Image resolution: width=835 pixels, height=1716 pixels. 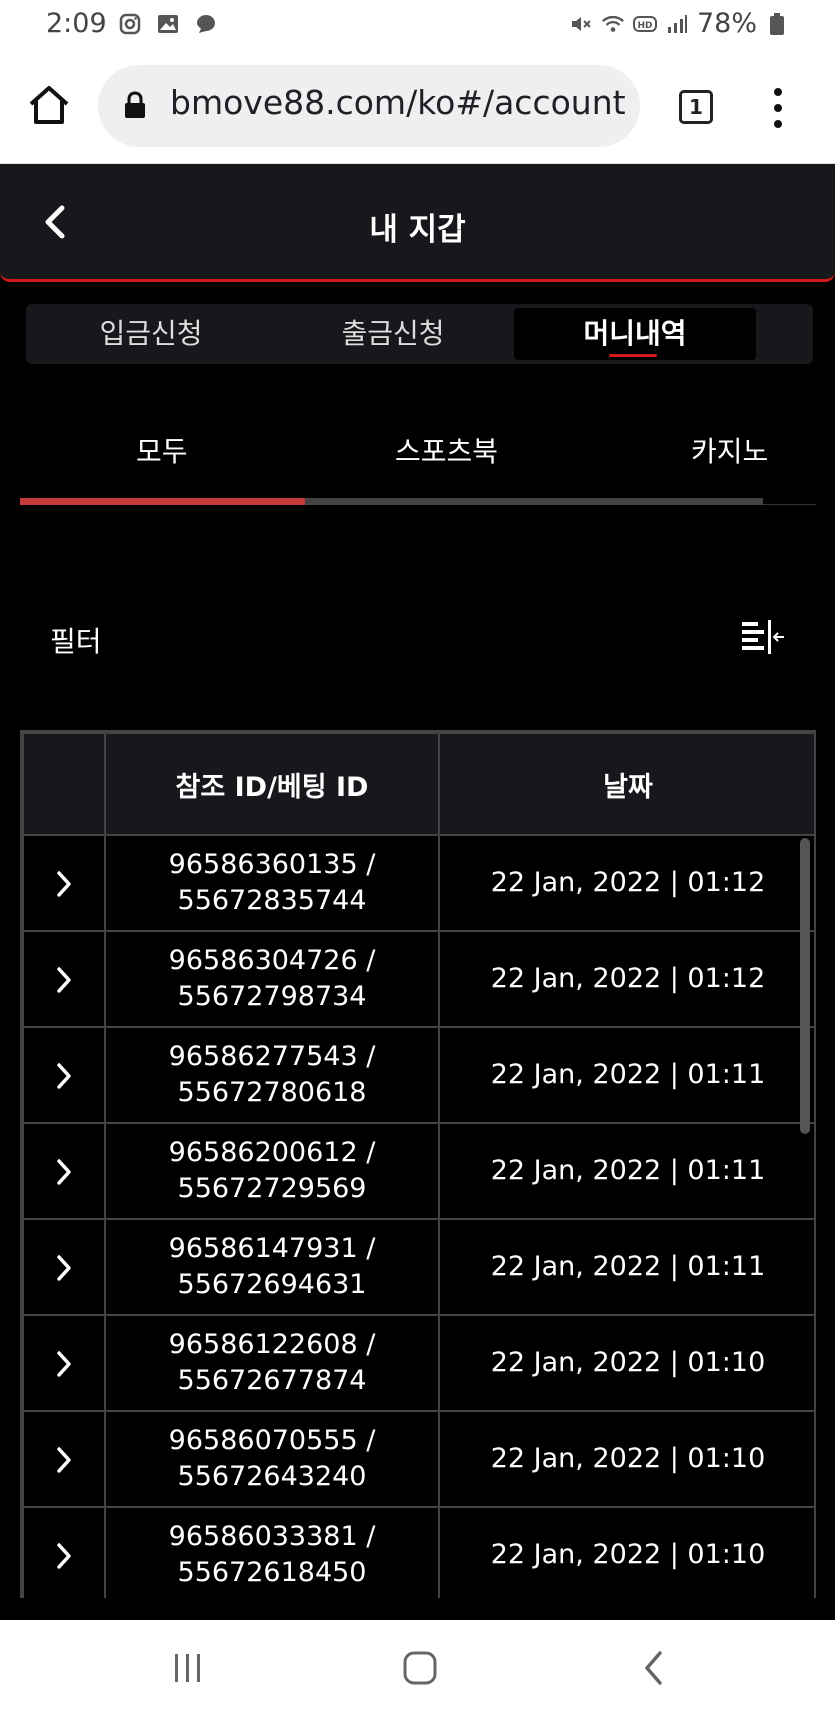 What do you see at coordinates (777, 24) in the screenshot?
I see `battery-icon` at bounding box center [777, 24].